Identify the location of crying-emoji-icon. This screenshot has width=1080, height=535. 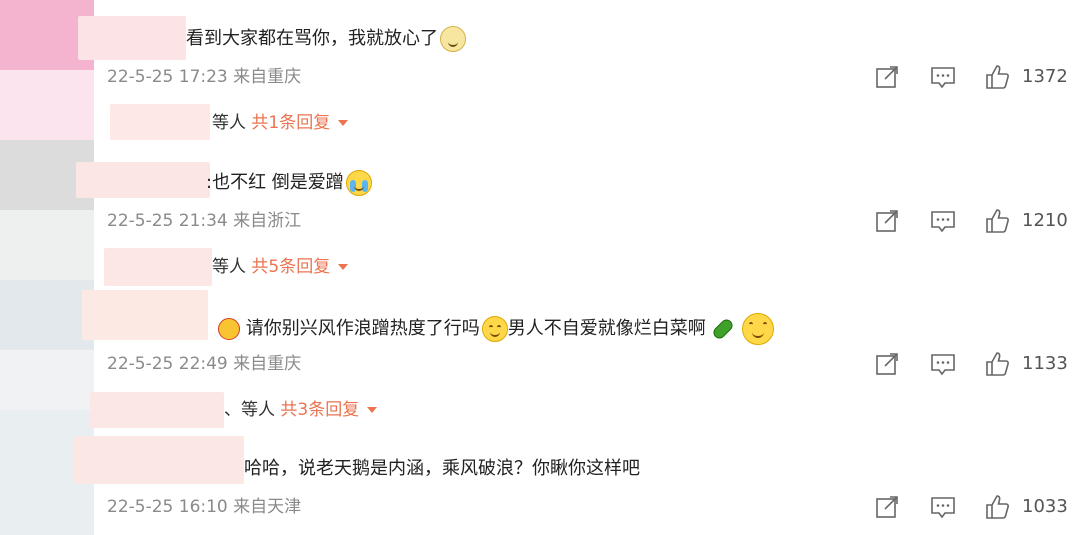
(358, 183).